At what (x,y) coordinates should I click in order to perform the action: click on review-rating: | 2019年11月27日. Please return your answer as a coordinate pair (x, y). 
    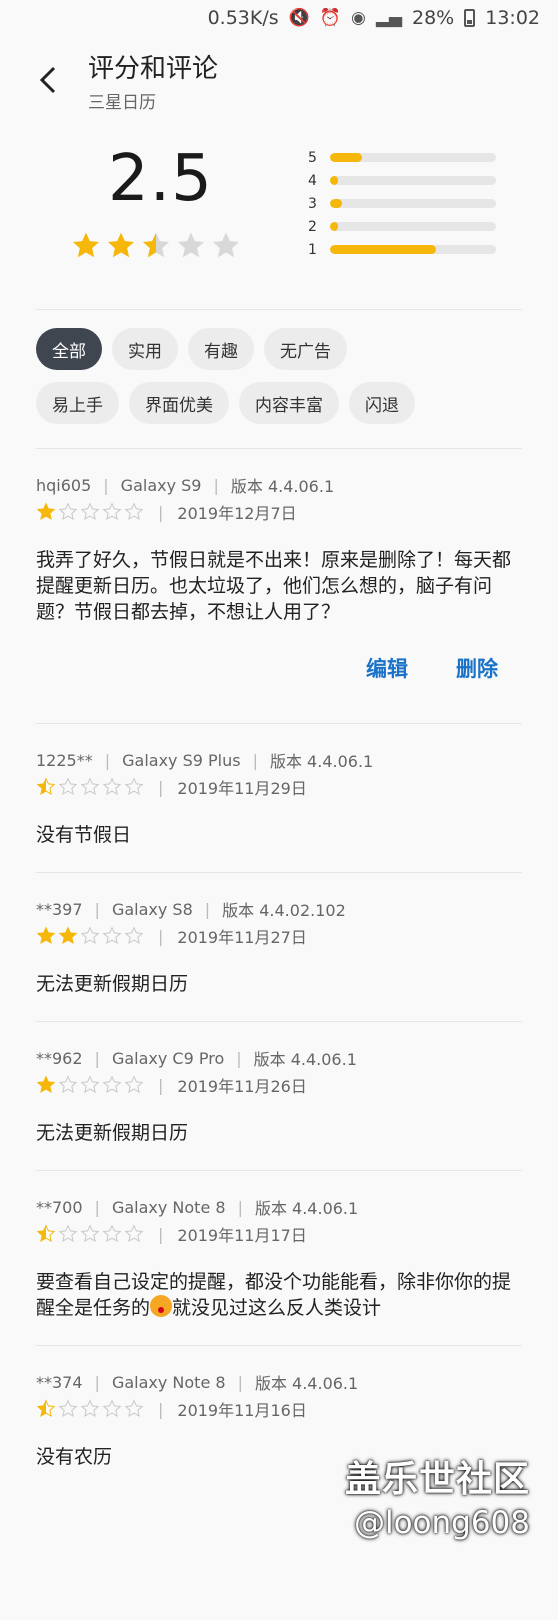
    Looking at the image, I should click on (279, 936).